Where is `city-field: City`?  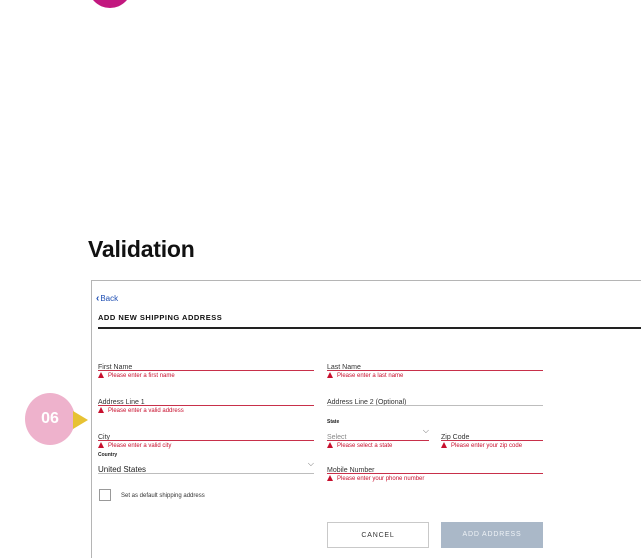
city-field: City is located at coordinates (206, 433).